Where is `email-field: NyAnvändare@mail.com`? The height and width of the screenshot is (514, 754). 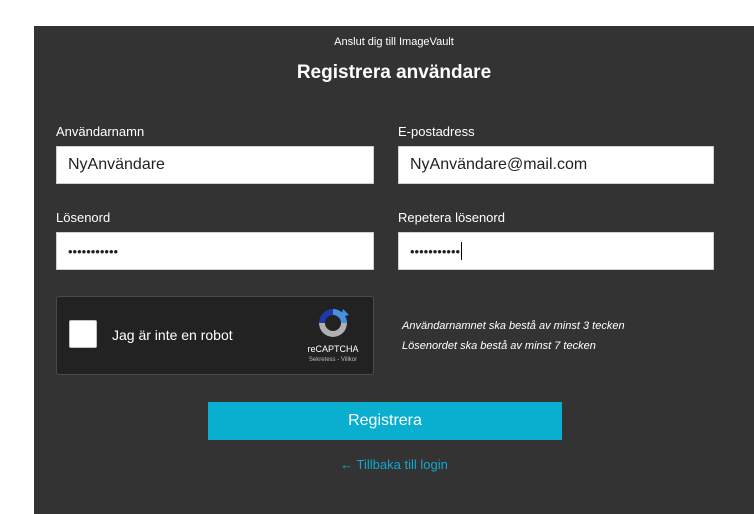
email-field: NyAnvändare@mail.com is located at coordinates (556, 165).